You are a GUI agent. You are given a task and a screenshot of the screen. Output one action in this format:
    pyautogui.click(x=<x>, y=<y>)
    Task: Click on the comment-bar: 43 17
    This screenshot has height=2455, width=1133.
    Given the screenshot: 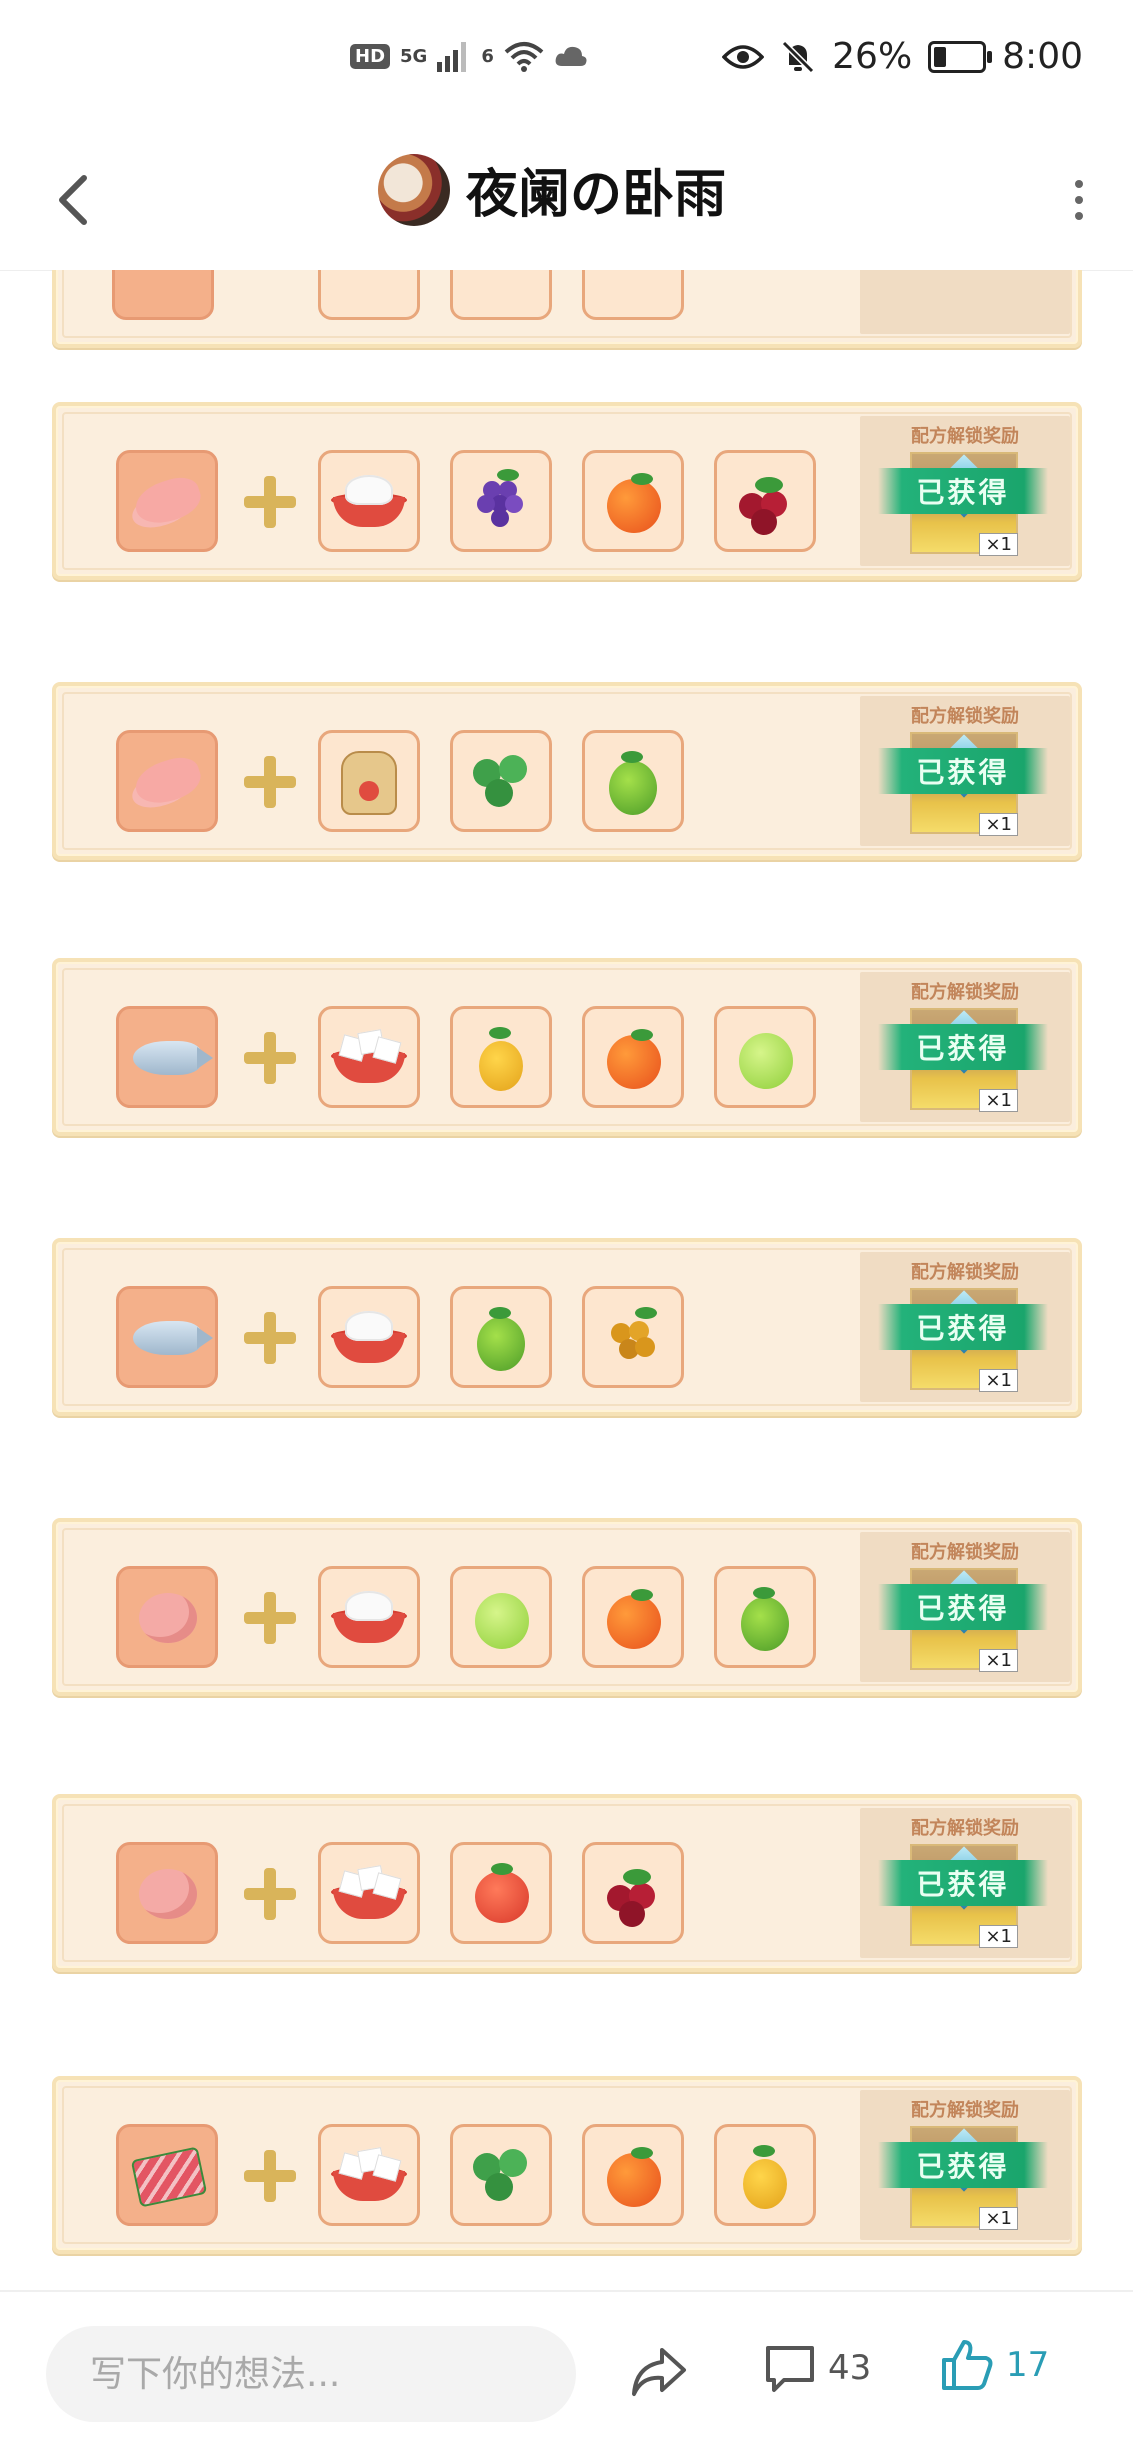 What is the action you would take?
    pyautogui.click(x=566, y=2372)
    